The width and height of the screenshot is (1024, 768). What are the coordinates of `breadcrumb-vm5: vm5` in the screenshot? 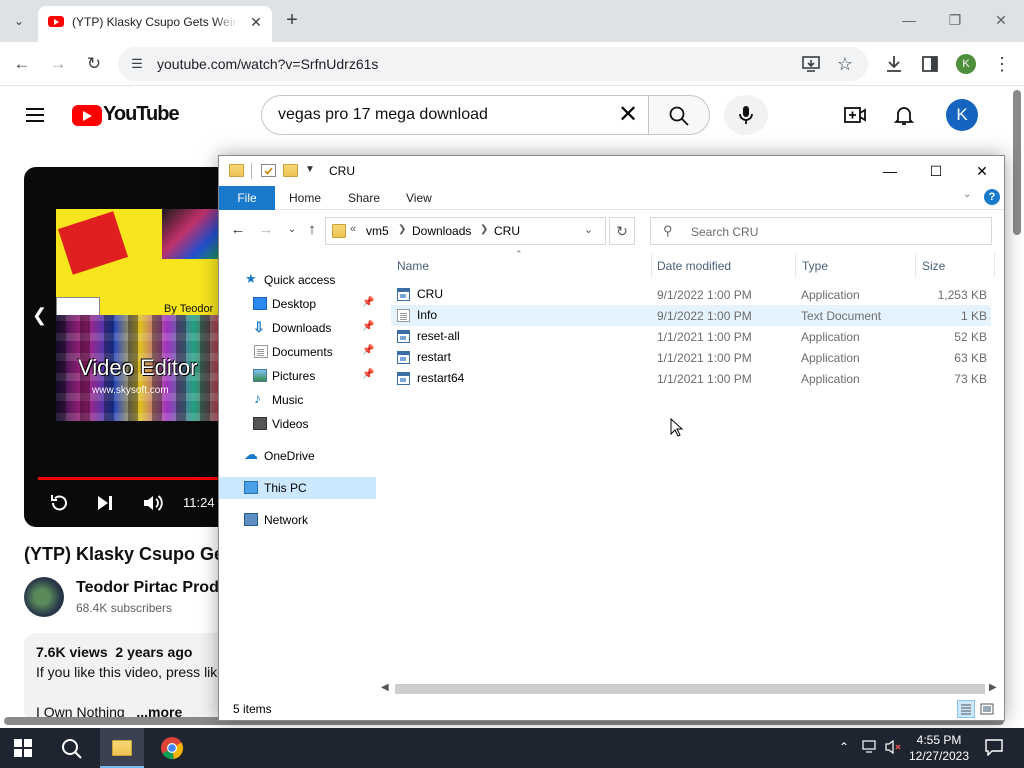 It's located at (377, 231).